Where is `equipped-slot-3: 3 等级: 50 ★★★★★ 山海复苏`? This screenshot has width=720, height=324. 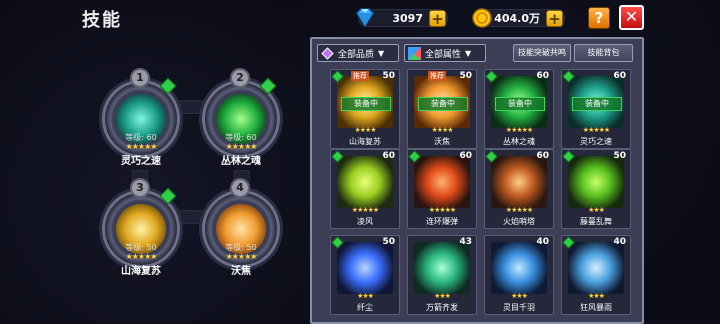 equipped-slot-3: 3 等级: 50 ★★★★★ 山海复苏 is located at coordinates (142, 231).